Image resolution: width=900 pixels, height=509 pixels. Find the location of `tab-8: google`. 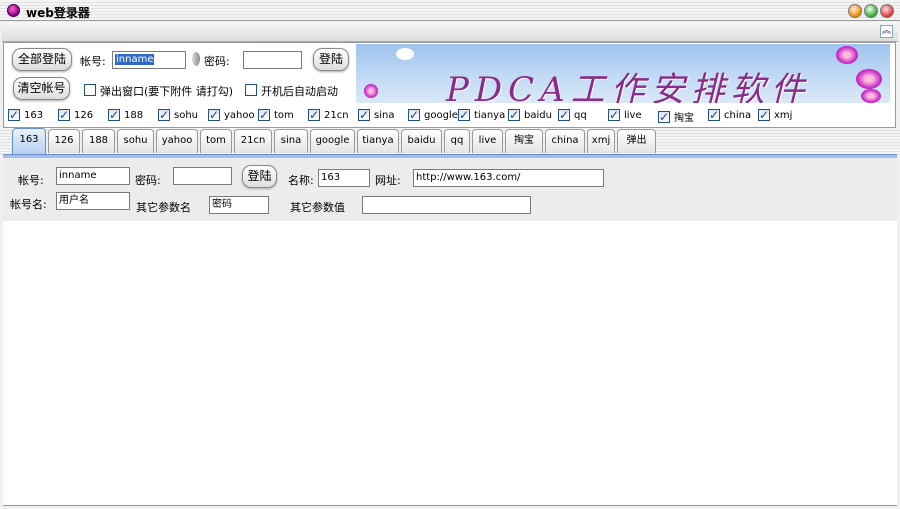

tab-8: google is located at coordinates (332, 141).